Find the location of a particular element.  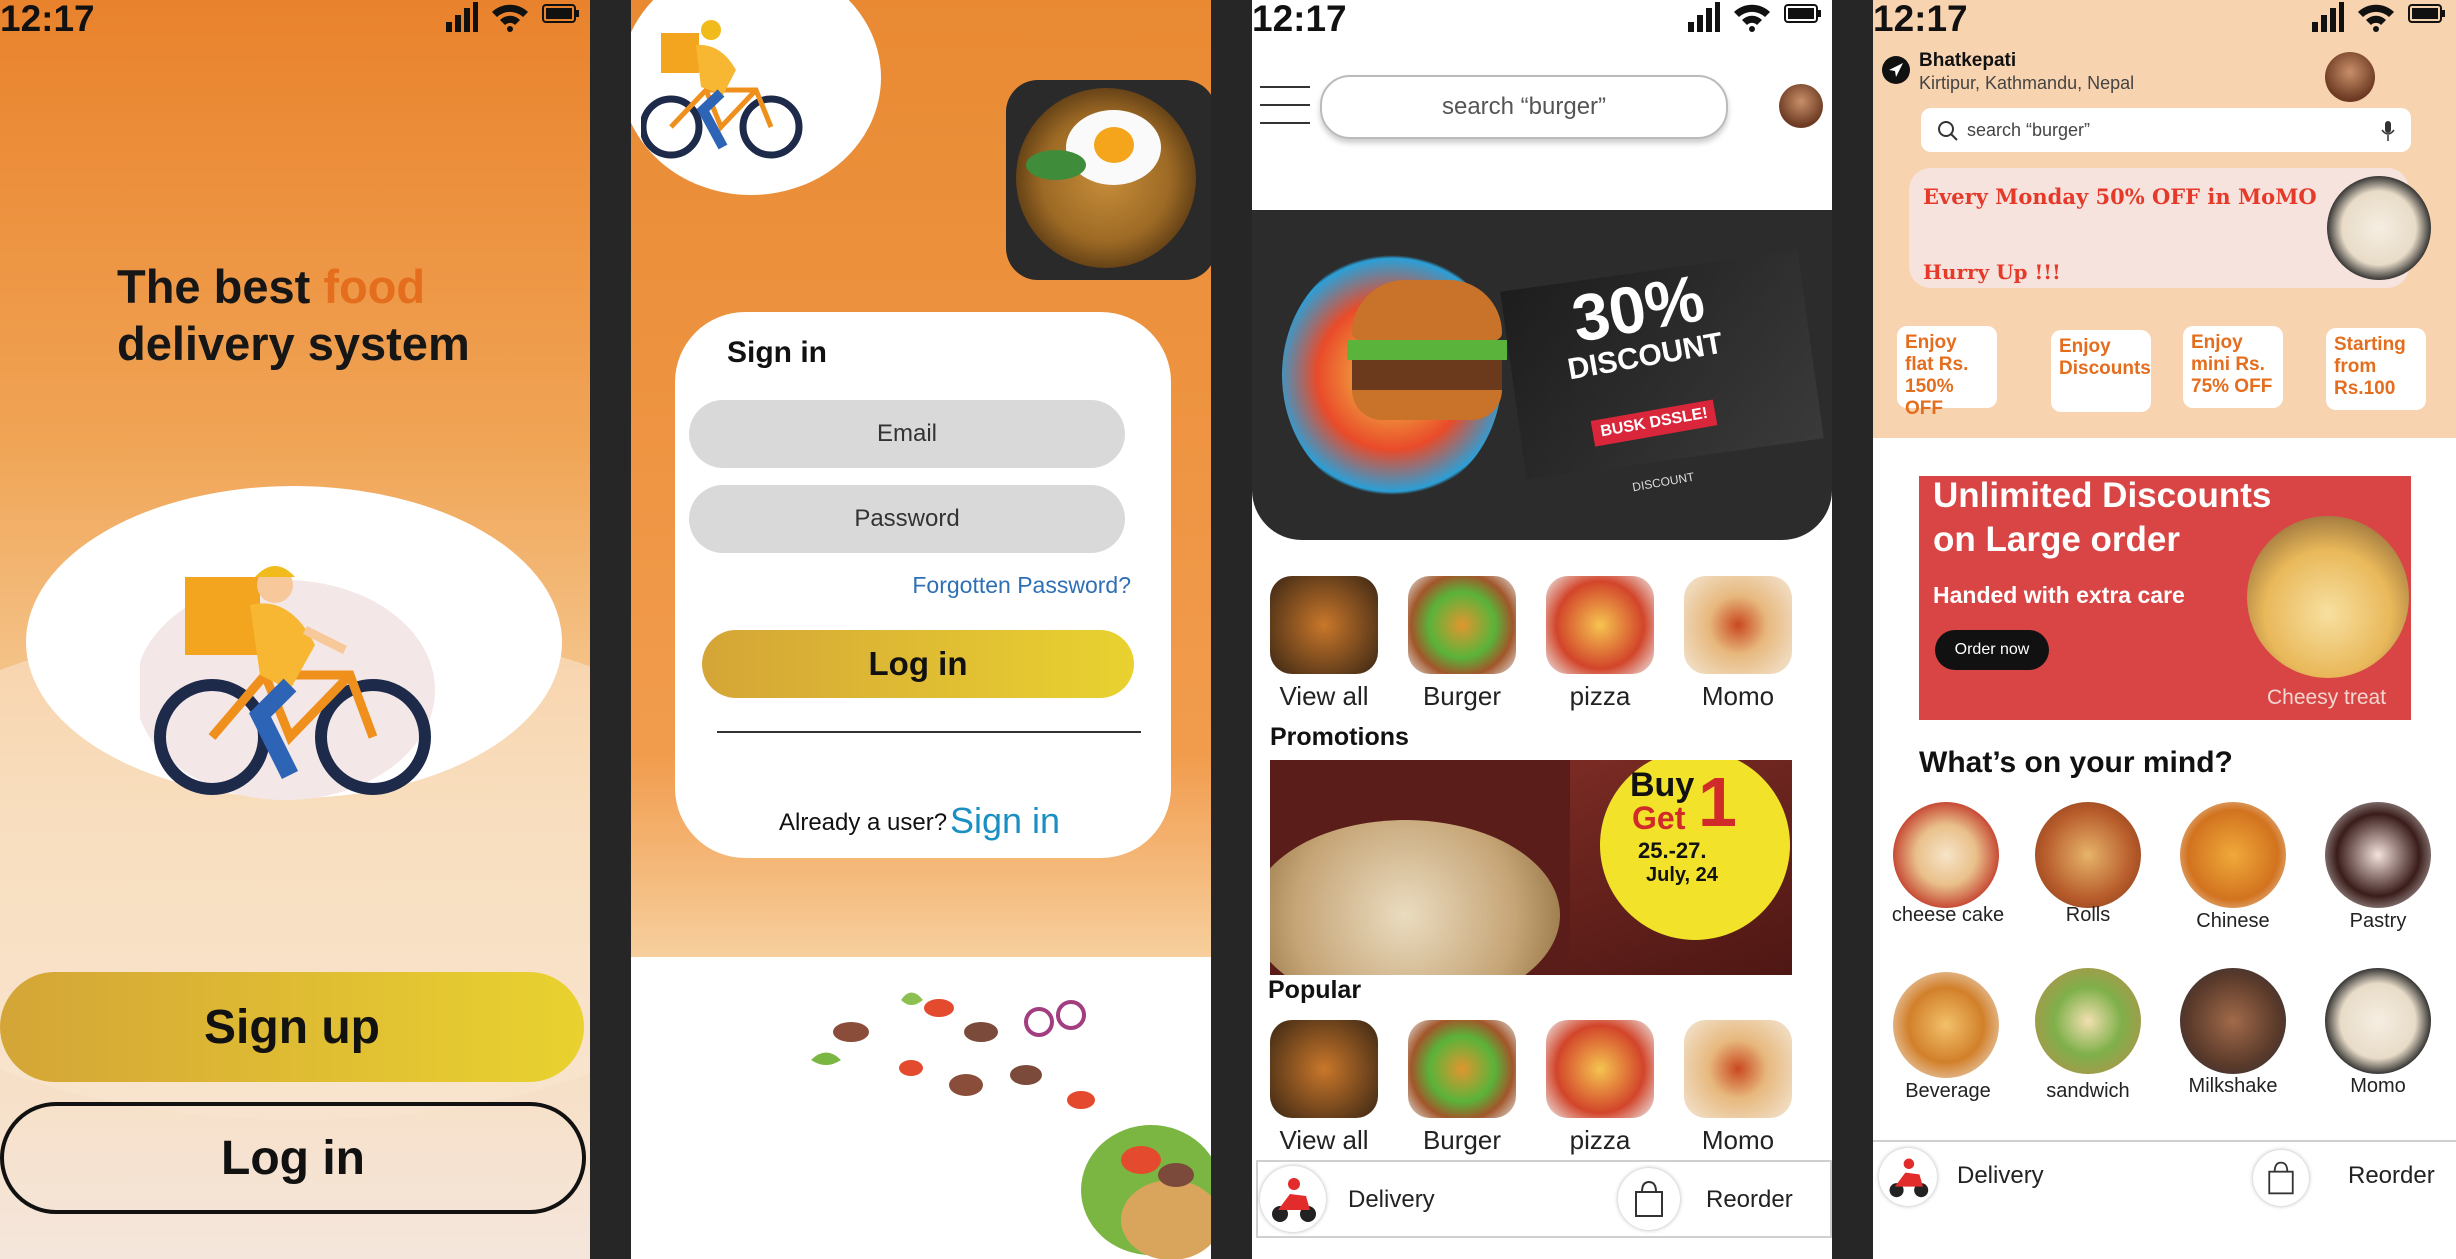

password-field: Password is located at coordinates (907, 519).